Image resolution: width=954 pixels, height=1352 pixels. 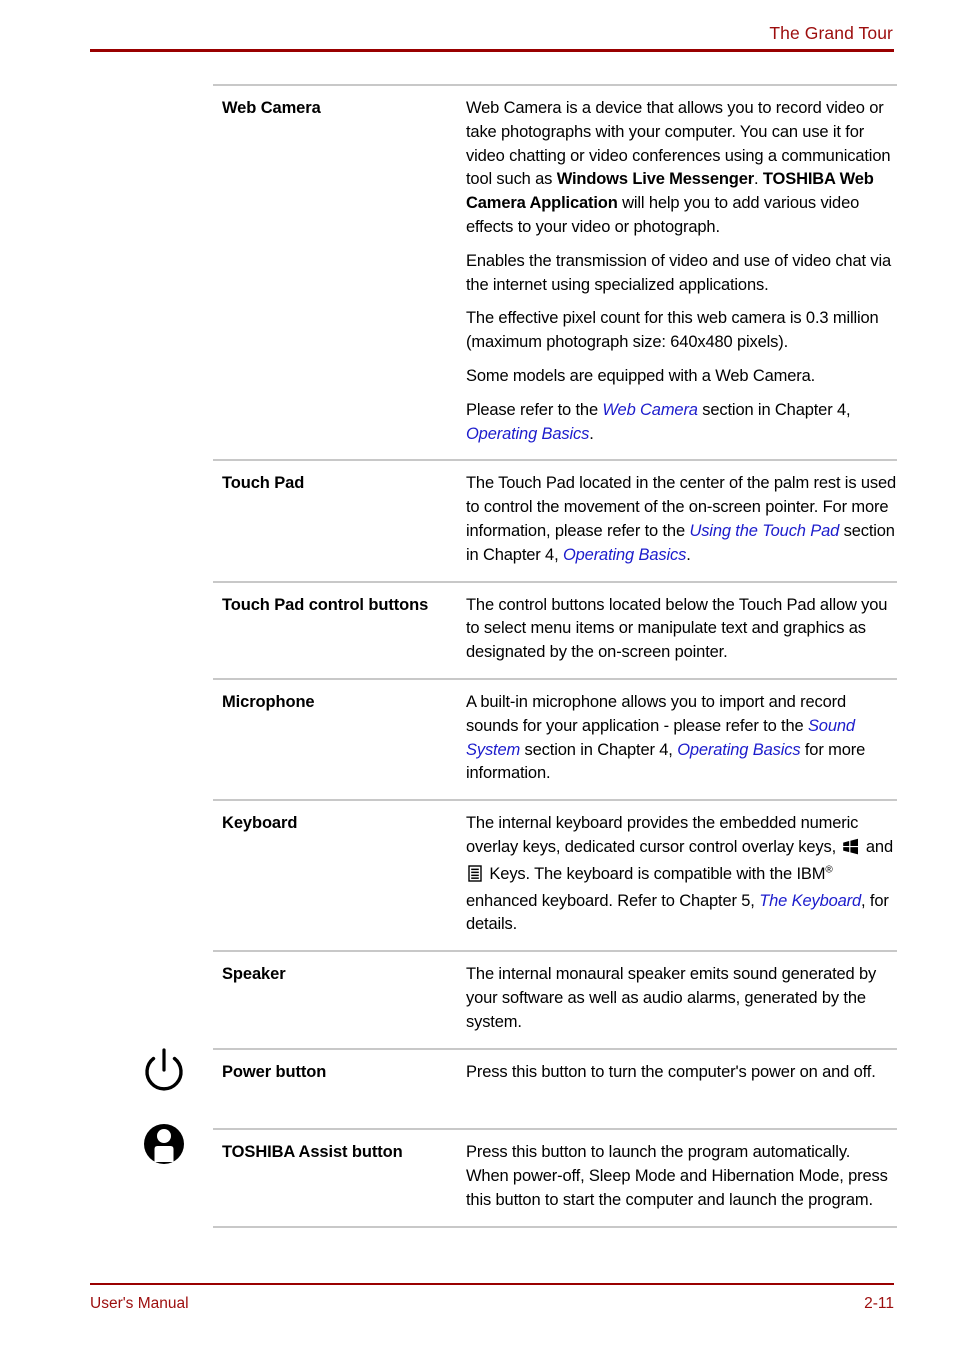 I want to click on component-term: Touch Pad control buttons, so click(x=339, y=629).